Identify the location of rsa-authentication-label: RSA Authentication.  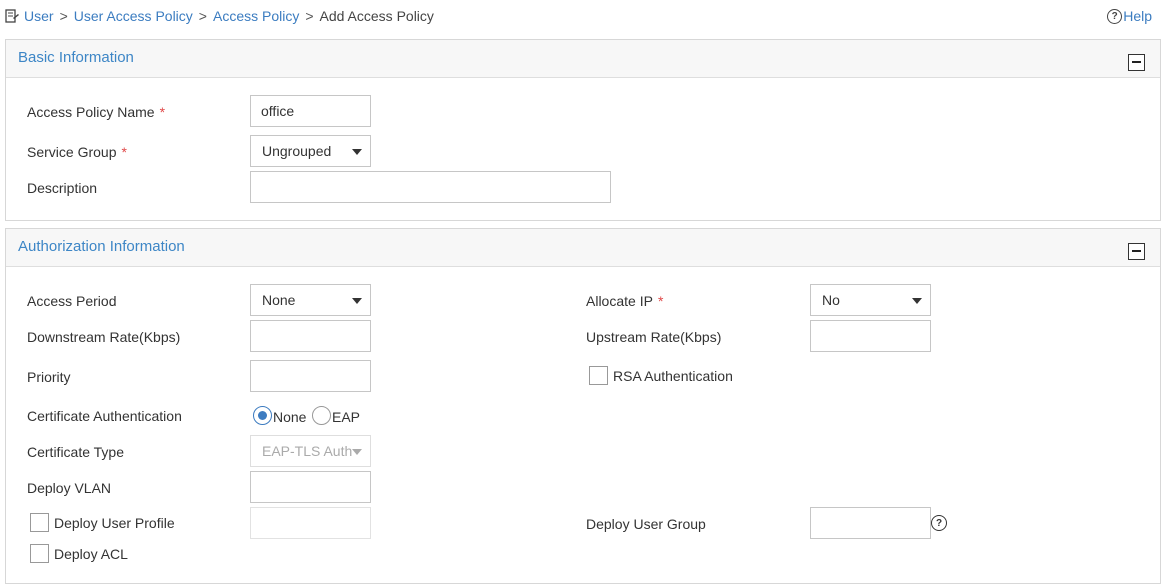
(673, 376).